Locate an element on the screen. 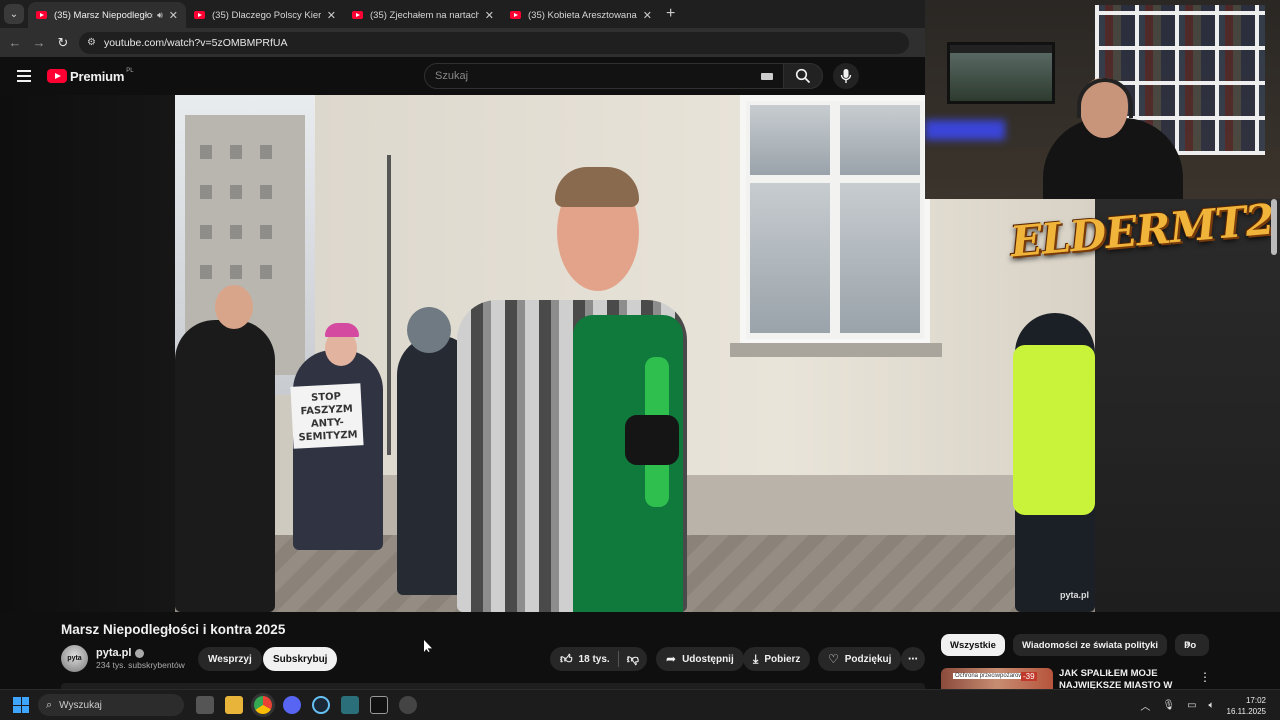 Image resolution: width=1280 pixels, height=720 pixels. taskbar-search-input: ⌕ Wyszukaj is located at coordinates (111, 705).